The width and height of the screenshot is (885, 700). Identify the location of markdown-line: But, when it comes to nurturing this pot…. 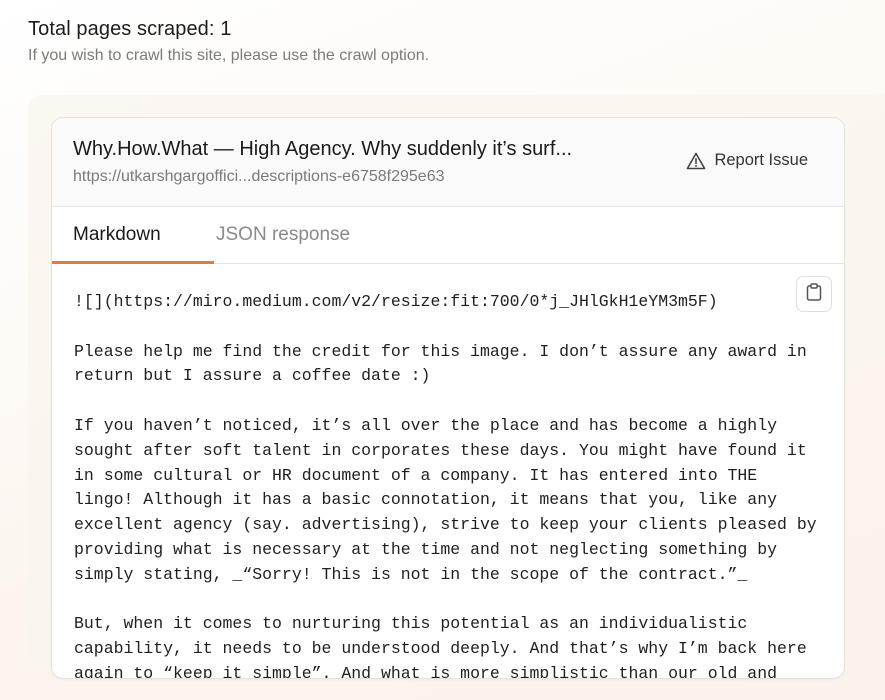
(411, 624).